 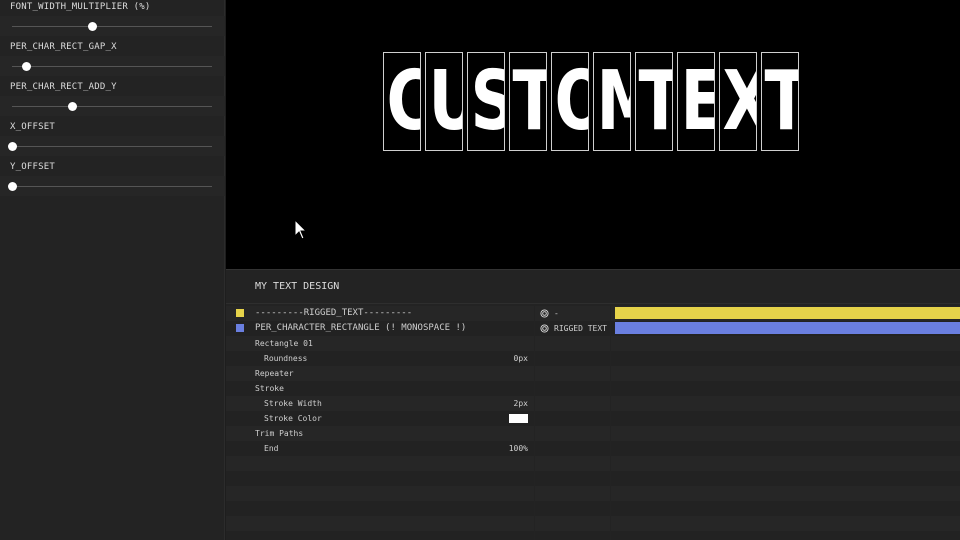 I want to click on char-box: C, so click(x=402, y=101).